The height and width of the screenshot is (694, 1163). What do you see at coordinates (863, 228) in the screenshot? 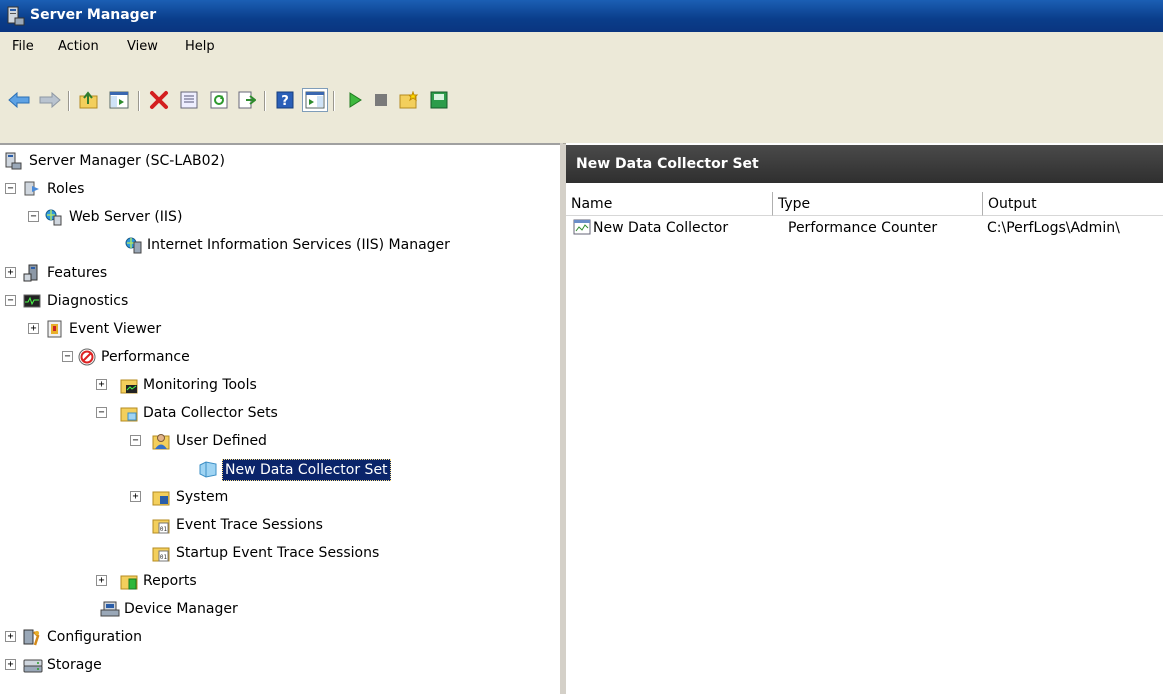
I see `row-type: Performance Counter` at bounding box center [863, 228].